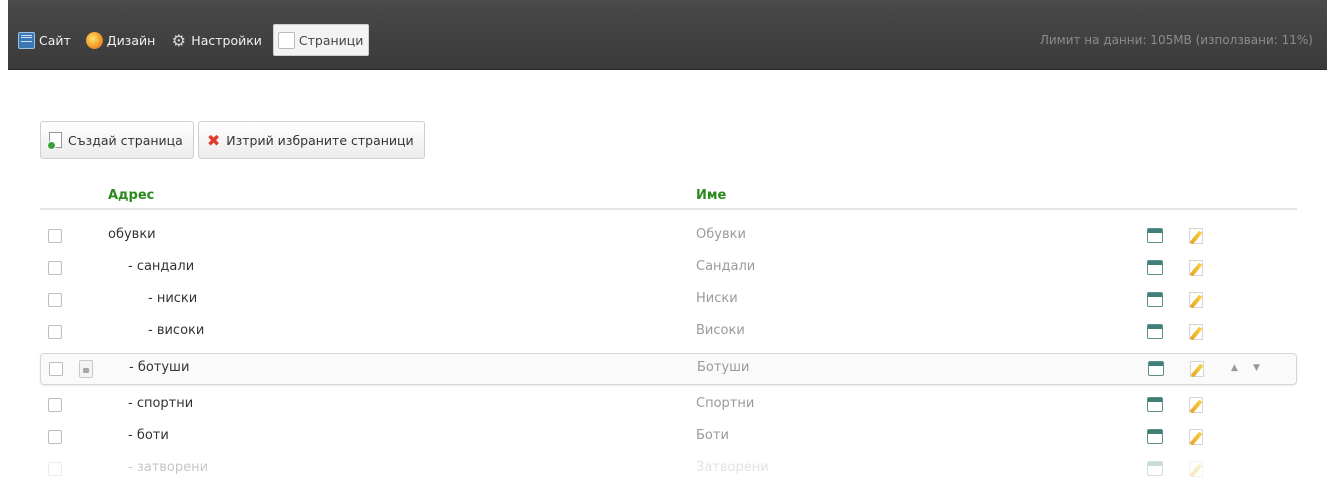 Image resolution: width=1335 pixels, height=480 pixels. Describe the element at coordinates (726, 266) in the screenshot. I see `row-name: Сандали` at that location.